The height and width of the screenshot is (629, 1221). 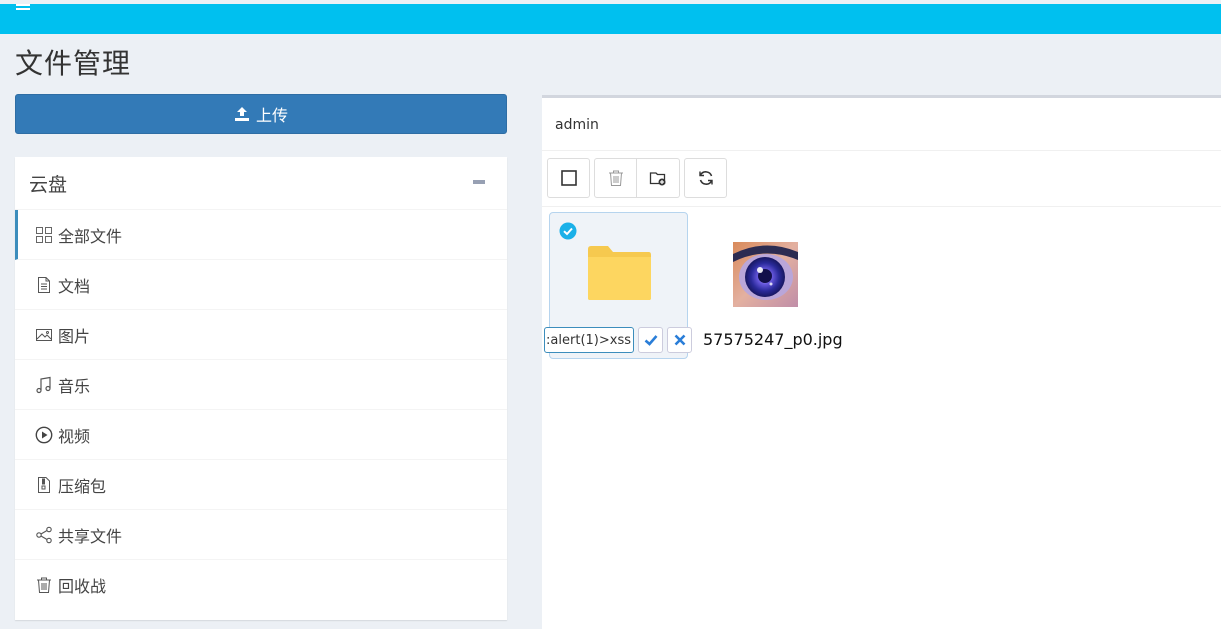 What do you see at coordinates (619, 273) in the screenshot?
I see `folder-icon` at bounding box center [619, 273].